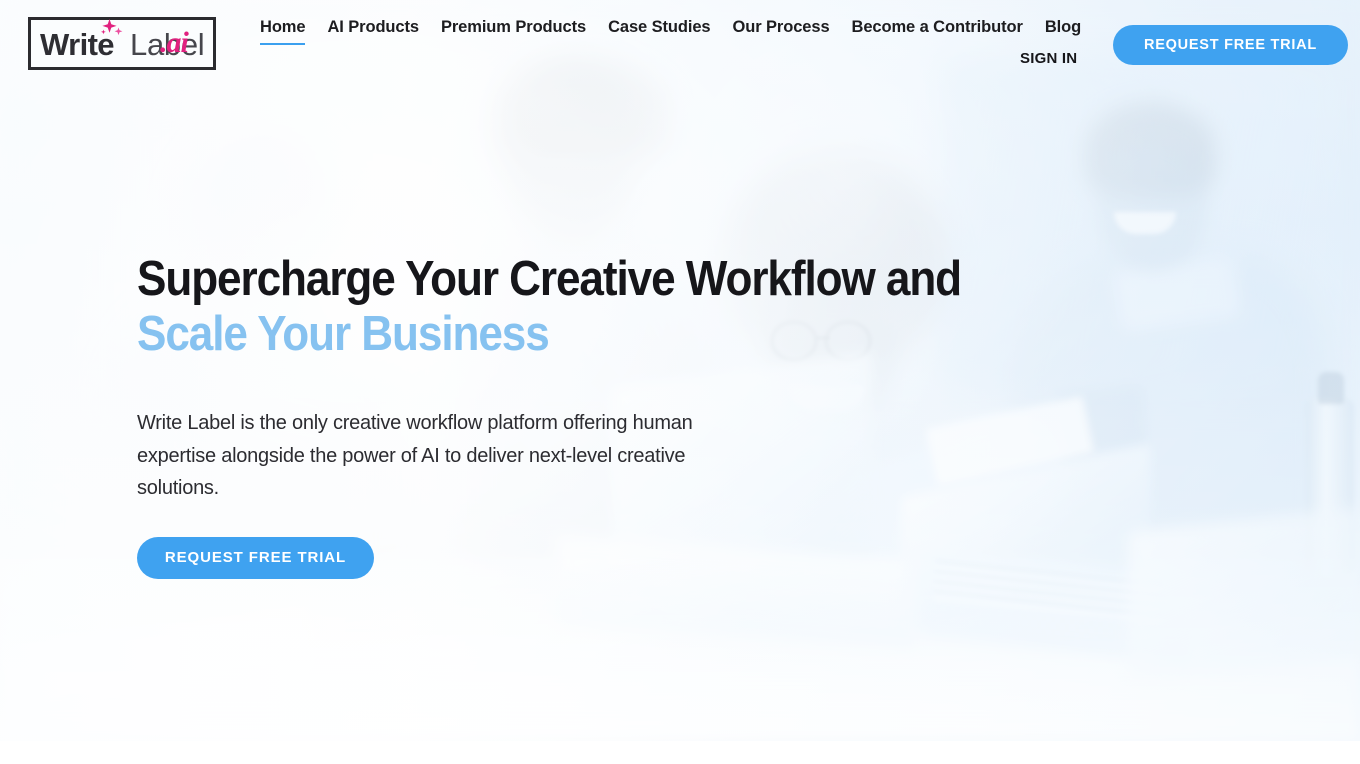 This screenshot has width=1360, height=764. I want to click on nav-item-ai-products: AI Products, so click(373, 30).